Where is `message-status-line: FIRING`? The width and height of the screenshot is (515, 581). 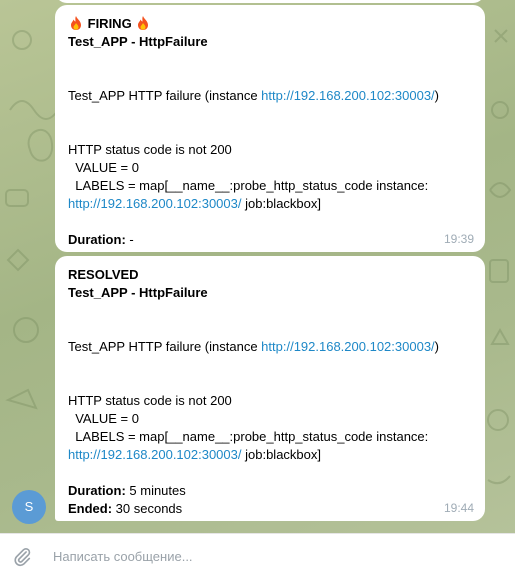
message-status-line: FIRING is located at coordinates (269, 24).